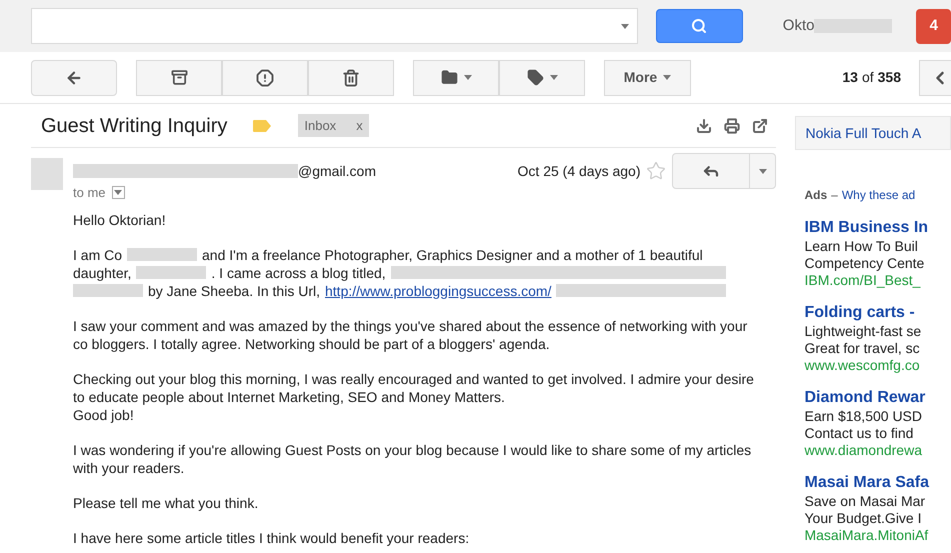  I want to click on search-icon, so click(699, 26).